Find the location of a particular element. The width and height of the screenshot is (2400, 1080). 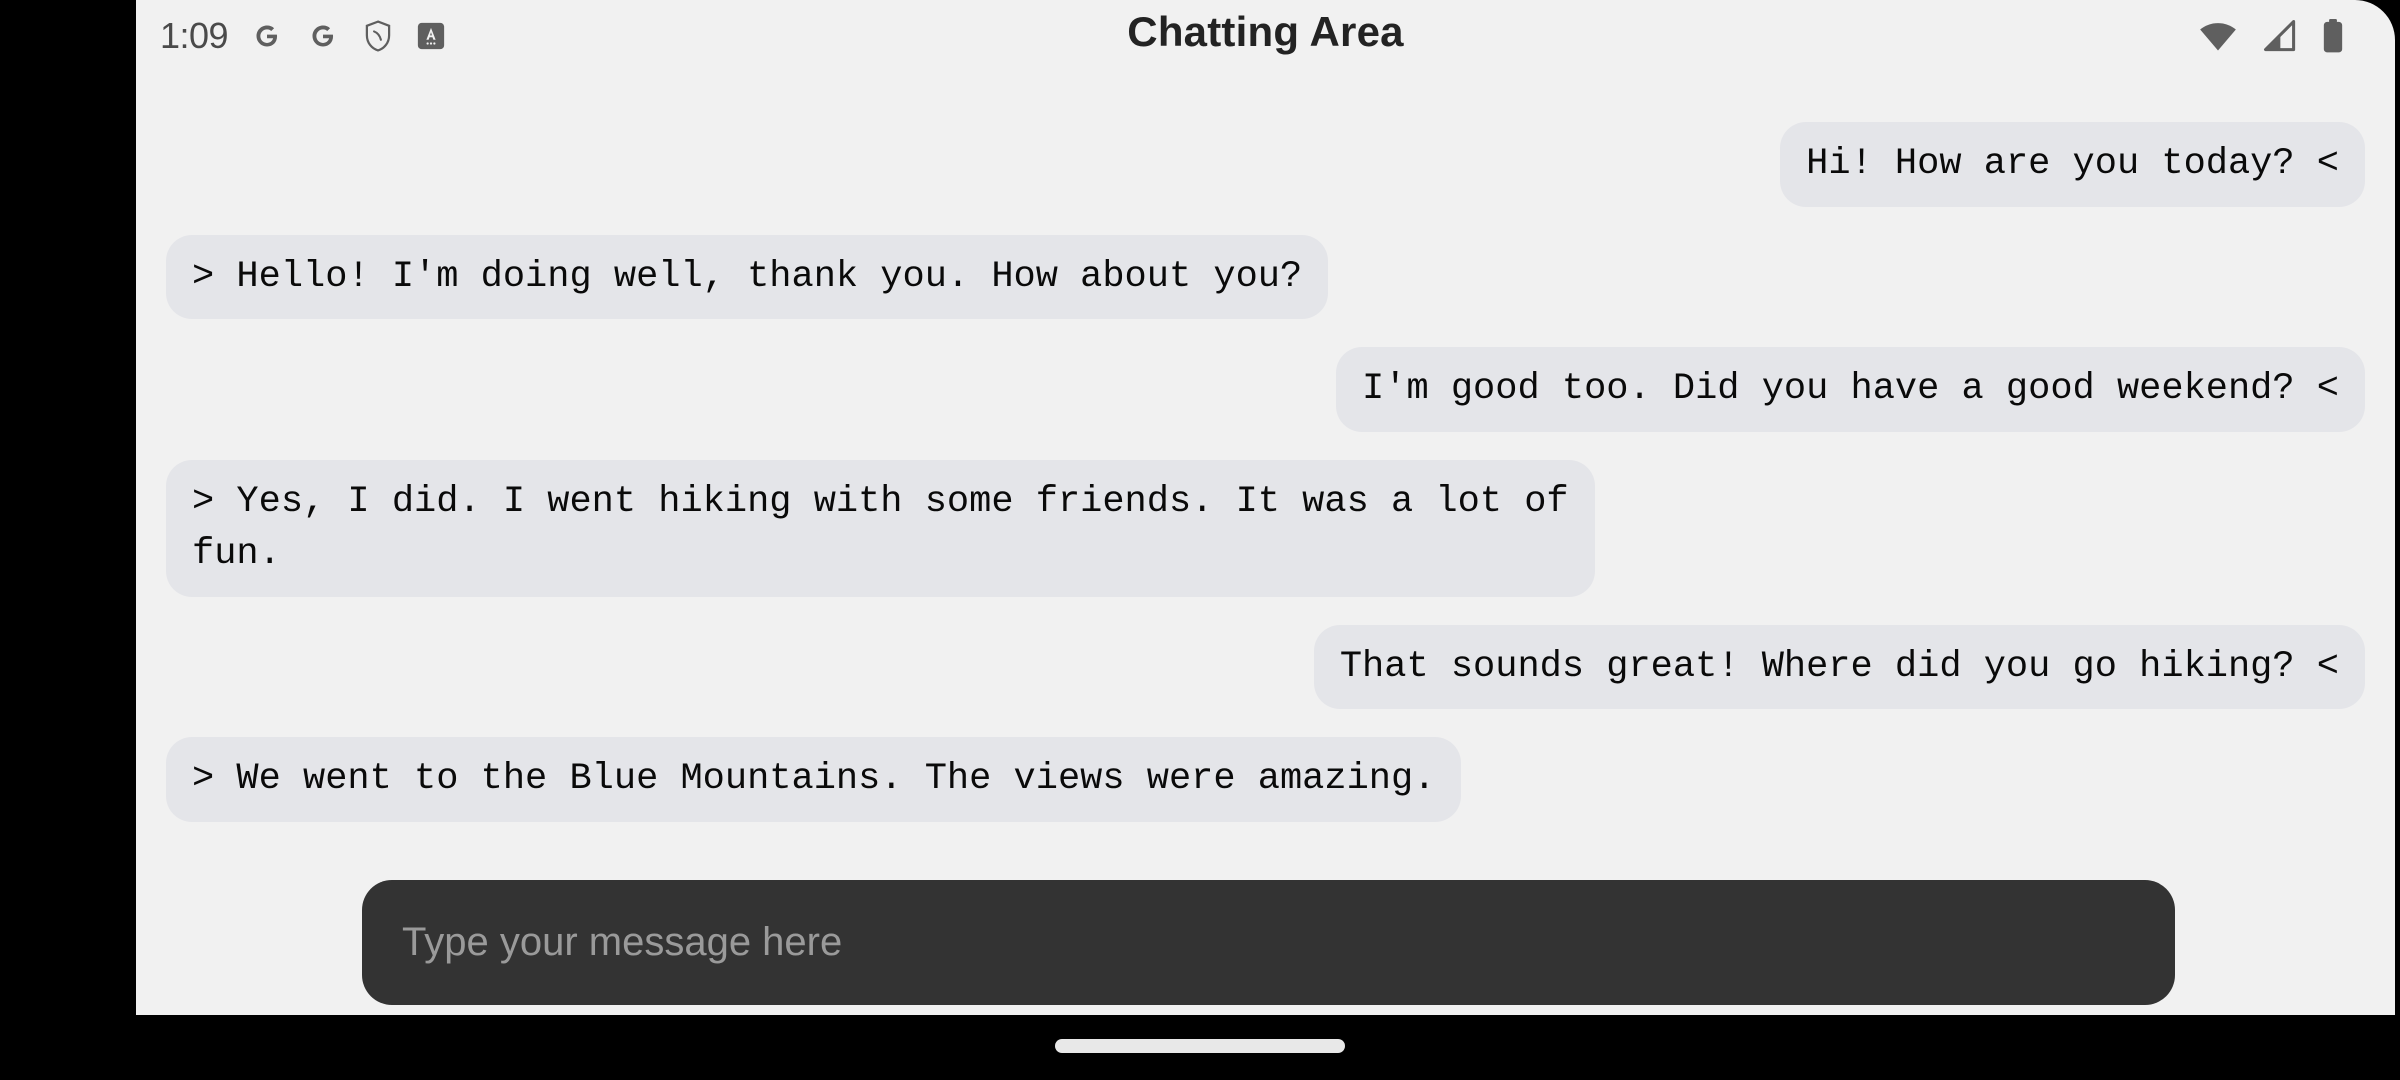

message-composer is located at coordinates (1268, 942).